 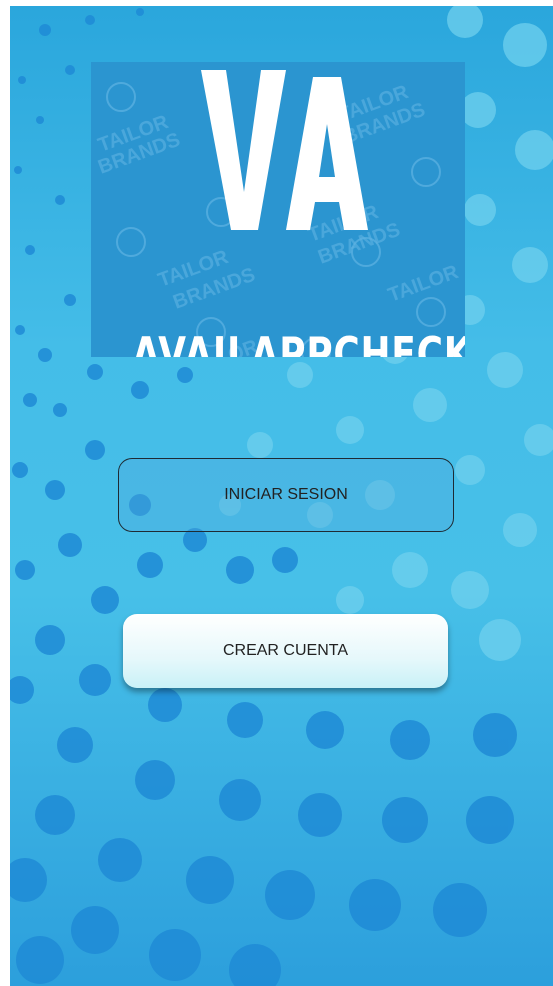 What do you see at coordinates (298, 342) in the screenshot?
I see `logo-wordmark: AVAILAPPCHECK` at bounding box center [298, 342].